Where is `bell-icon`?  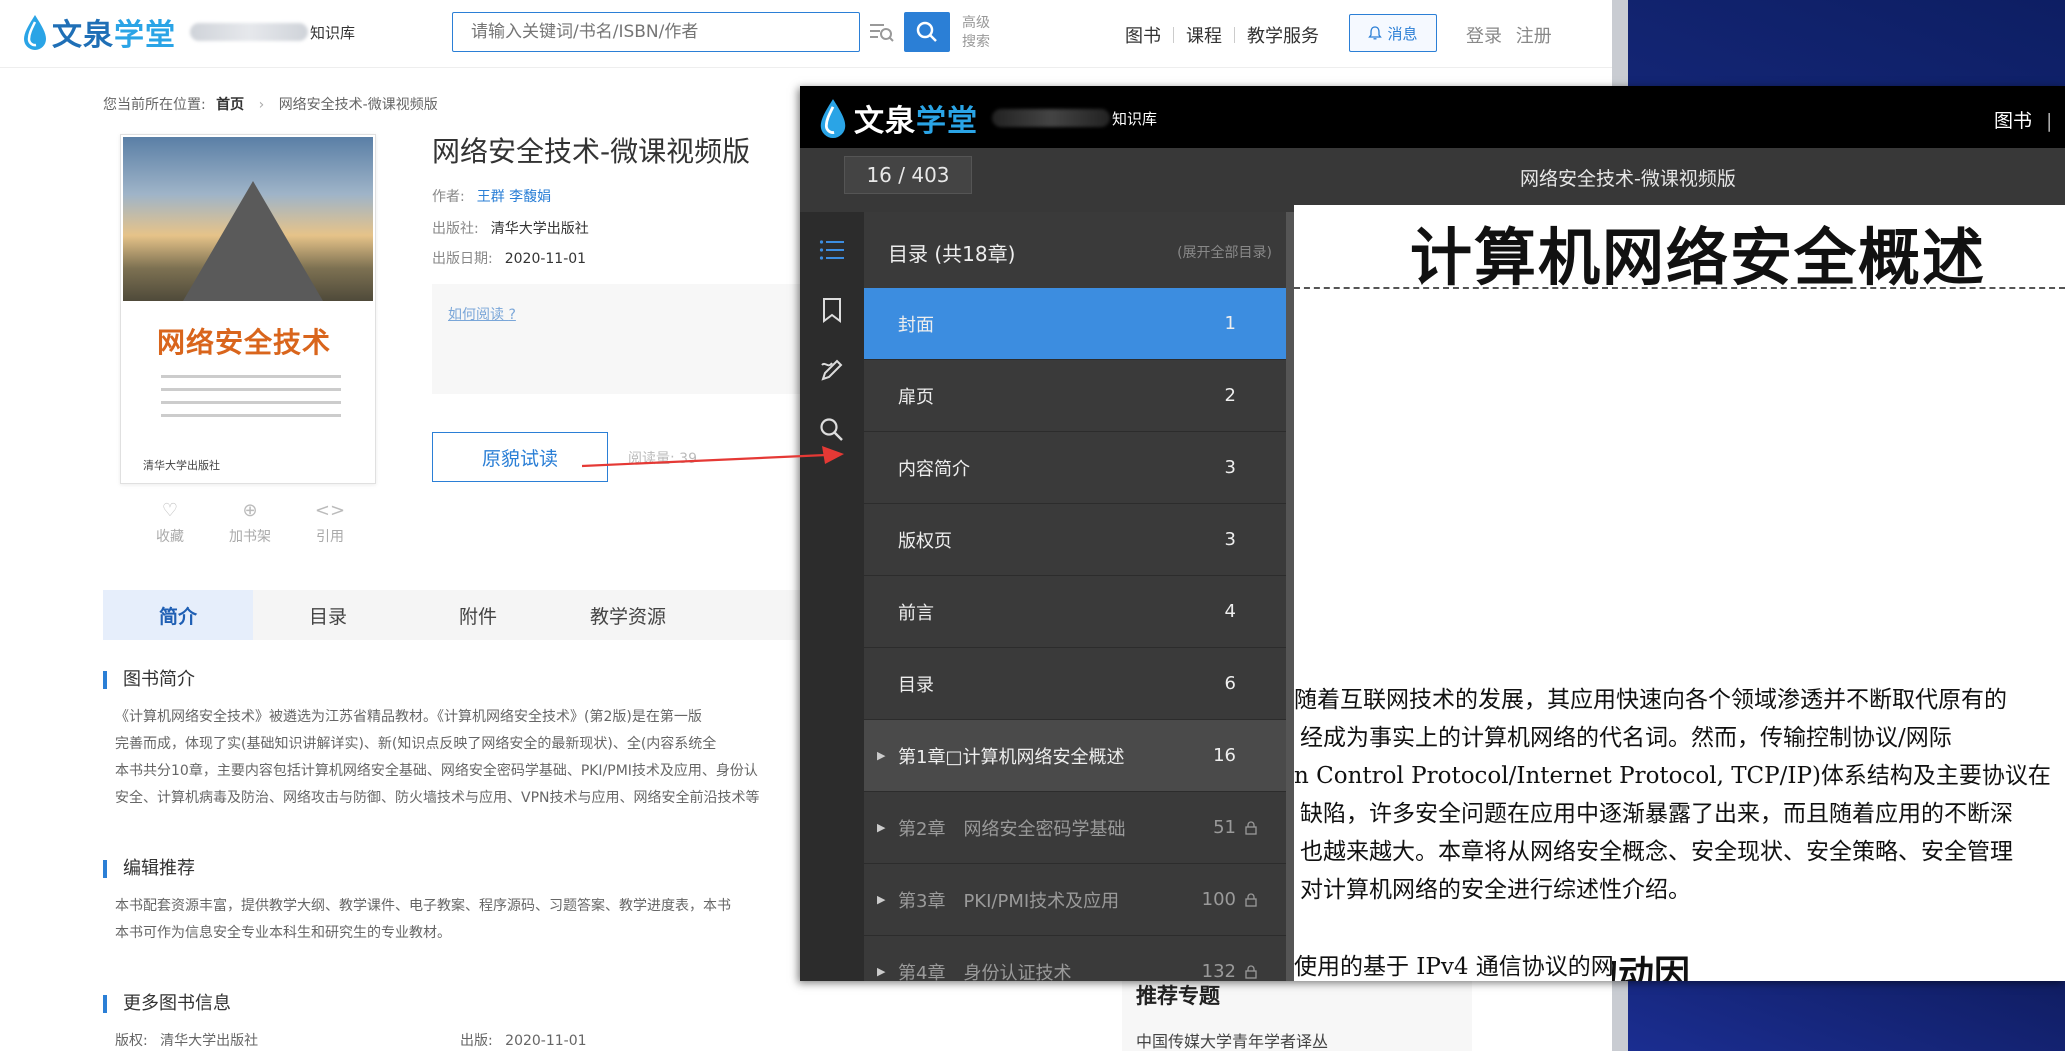
bell-icon is located at coordinates (1375, 33).